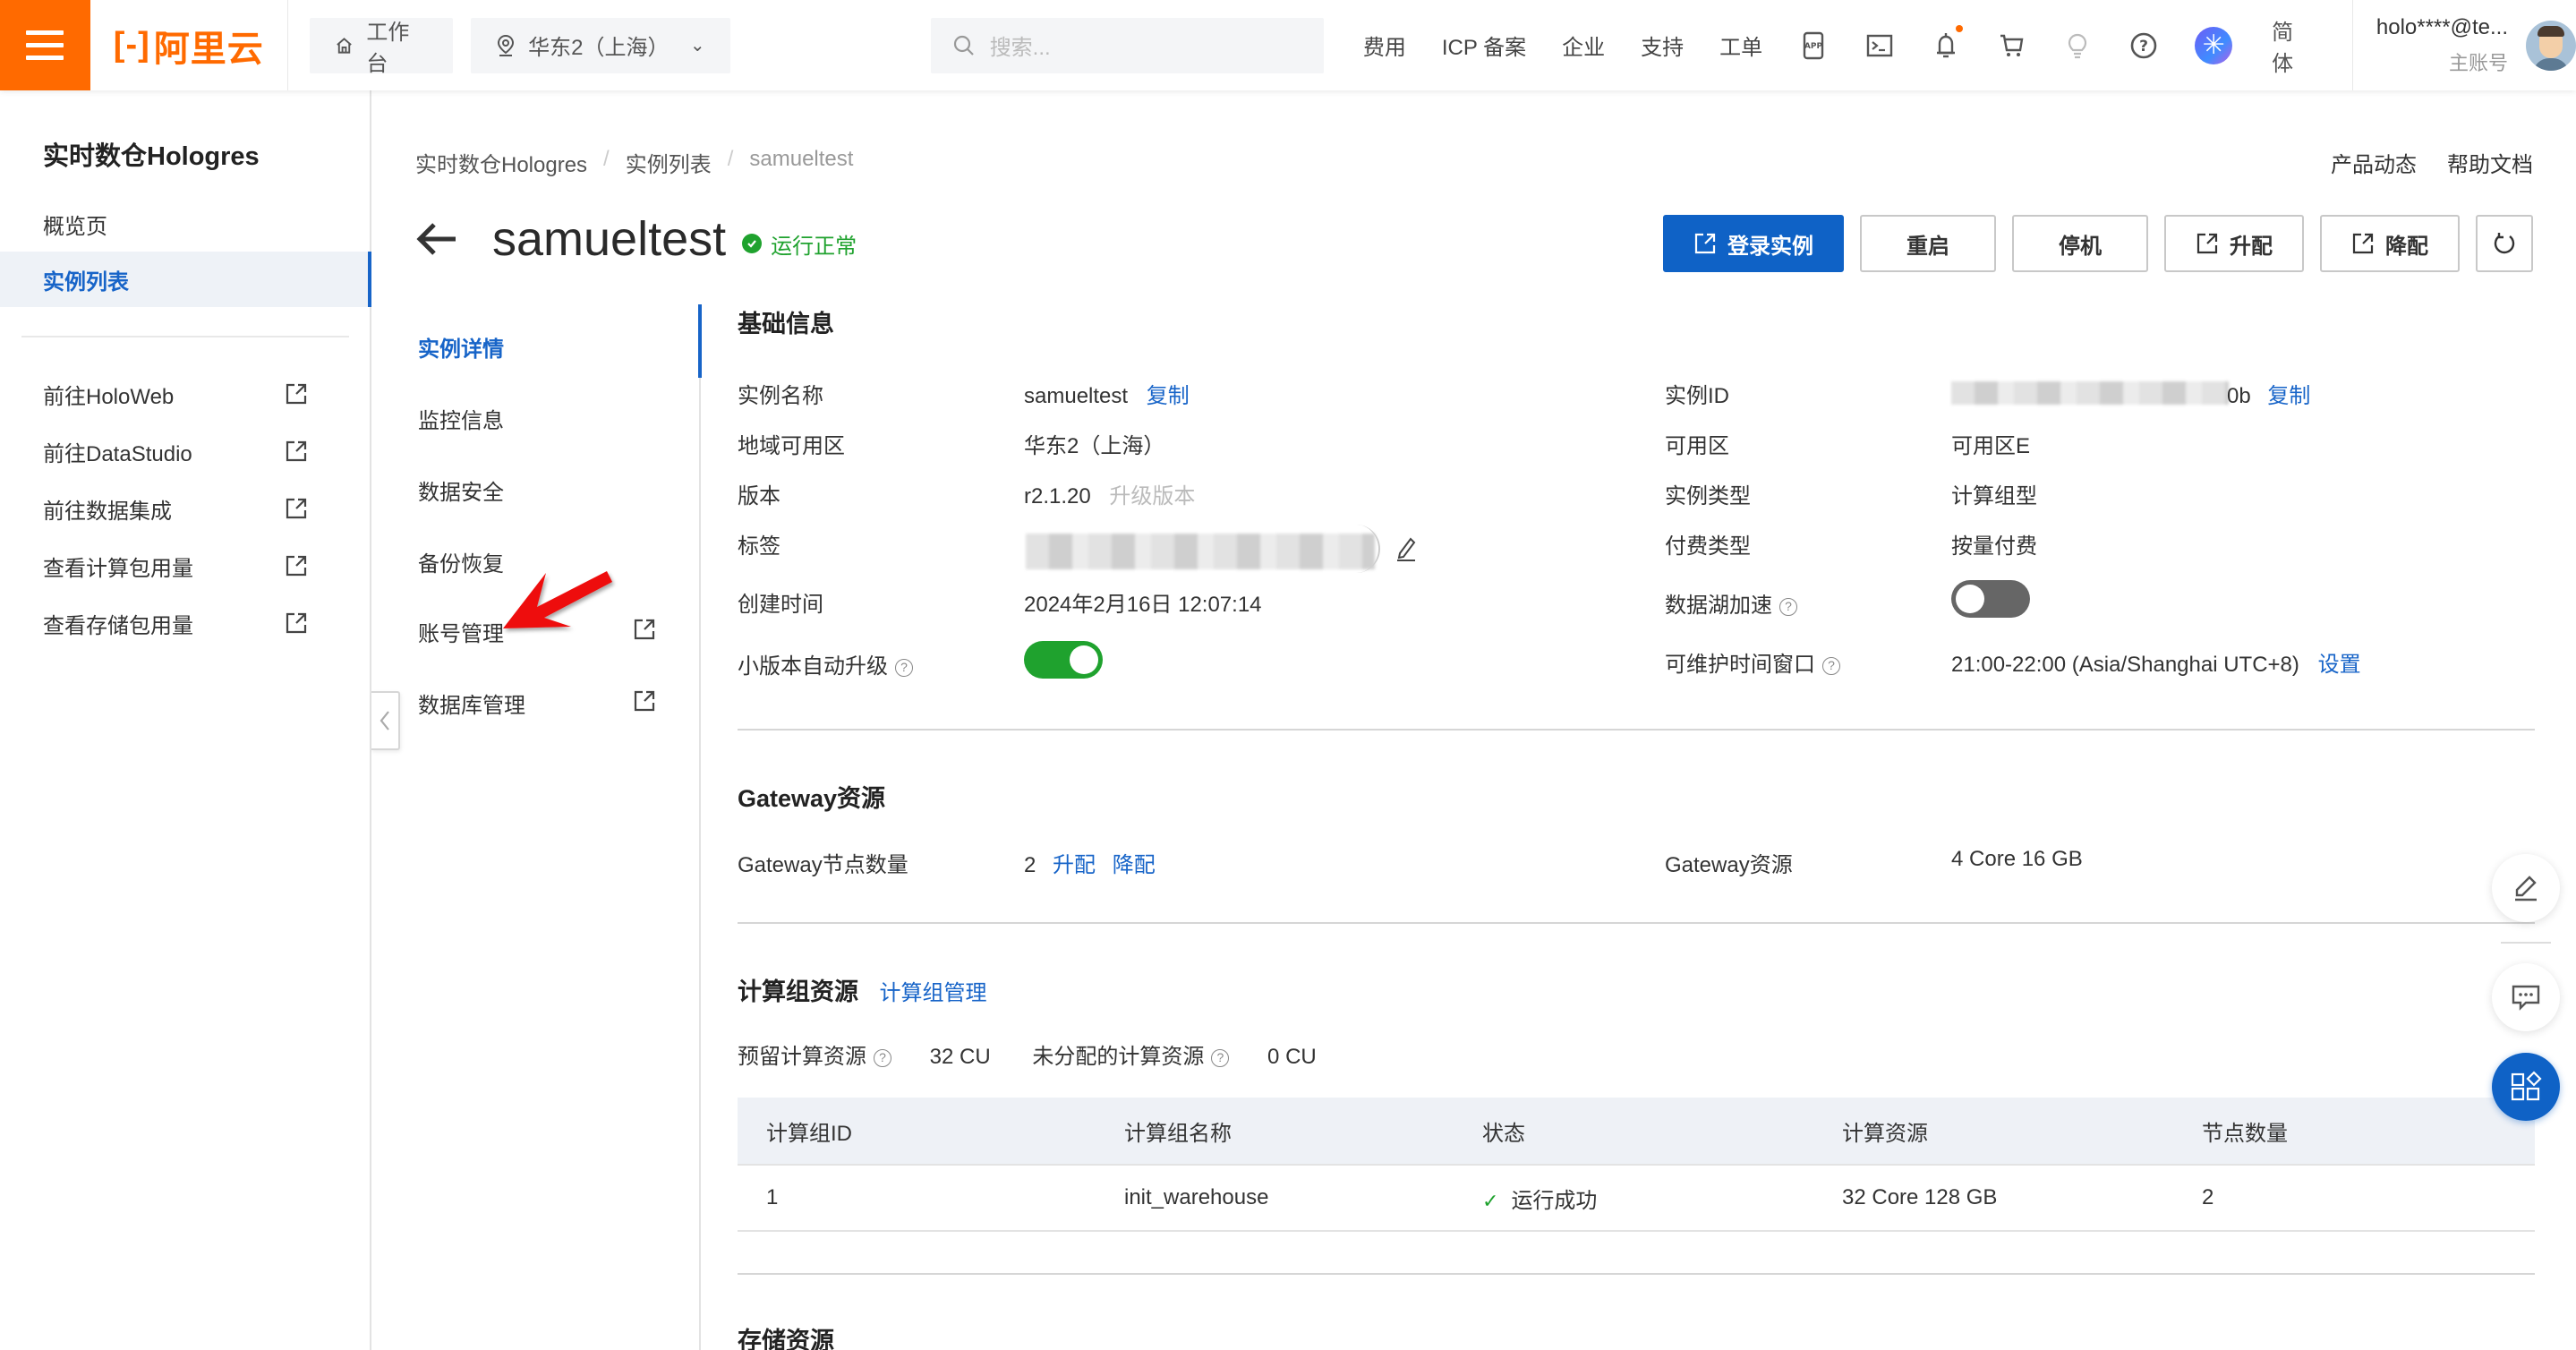 The width and height of the screenshot is (2576, 1350). Describe the element at coordinates (471, 703) in the screenshot. I see `subnav-database-management: 数据库管理` at that location.